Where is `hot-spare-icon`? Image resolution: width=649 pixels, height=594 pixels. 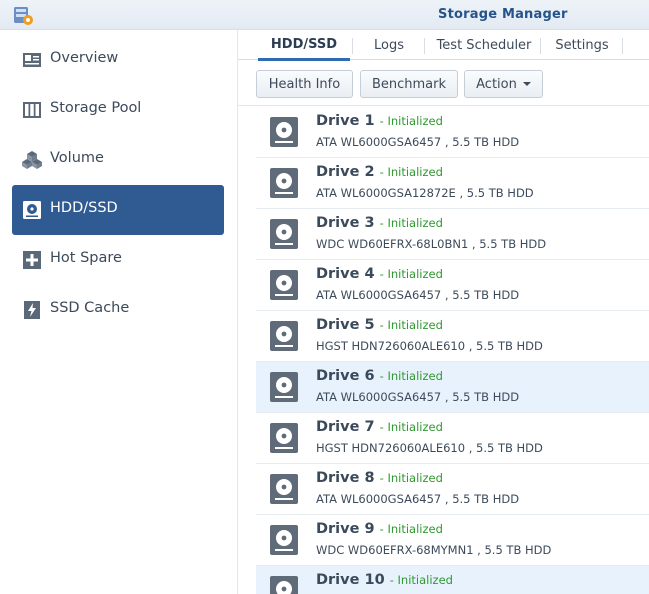 hot-spare-icon is located at coordinates (32, 260).